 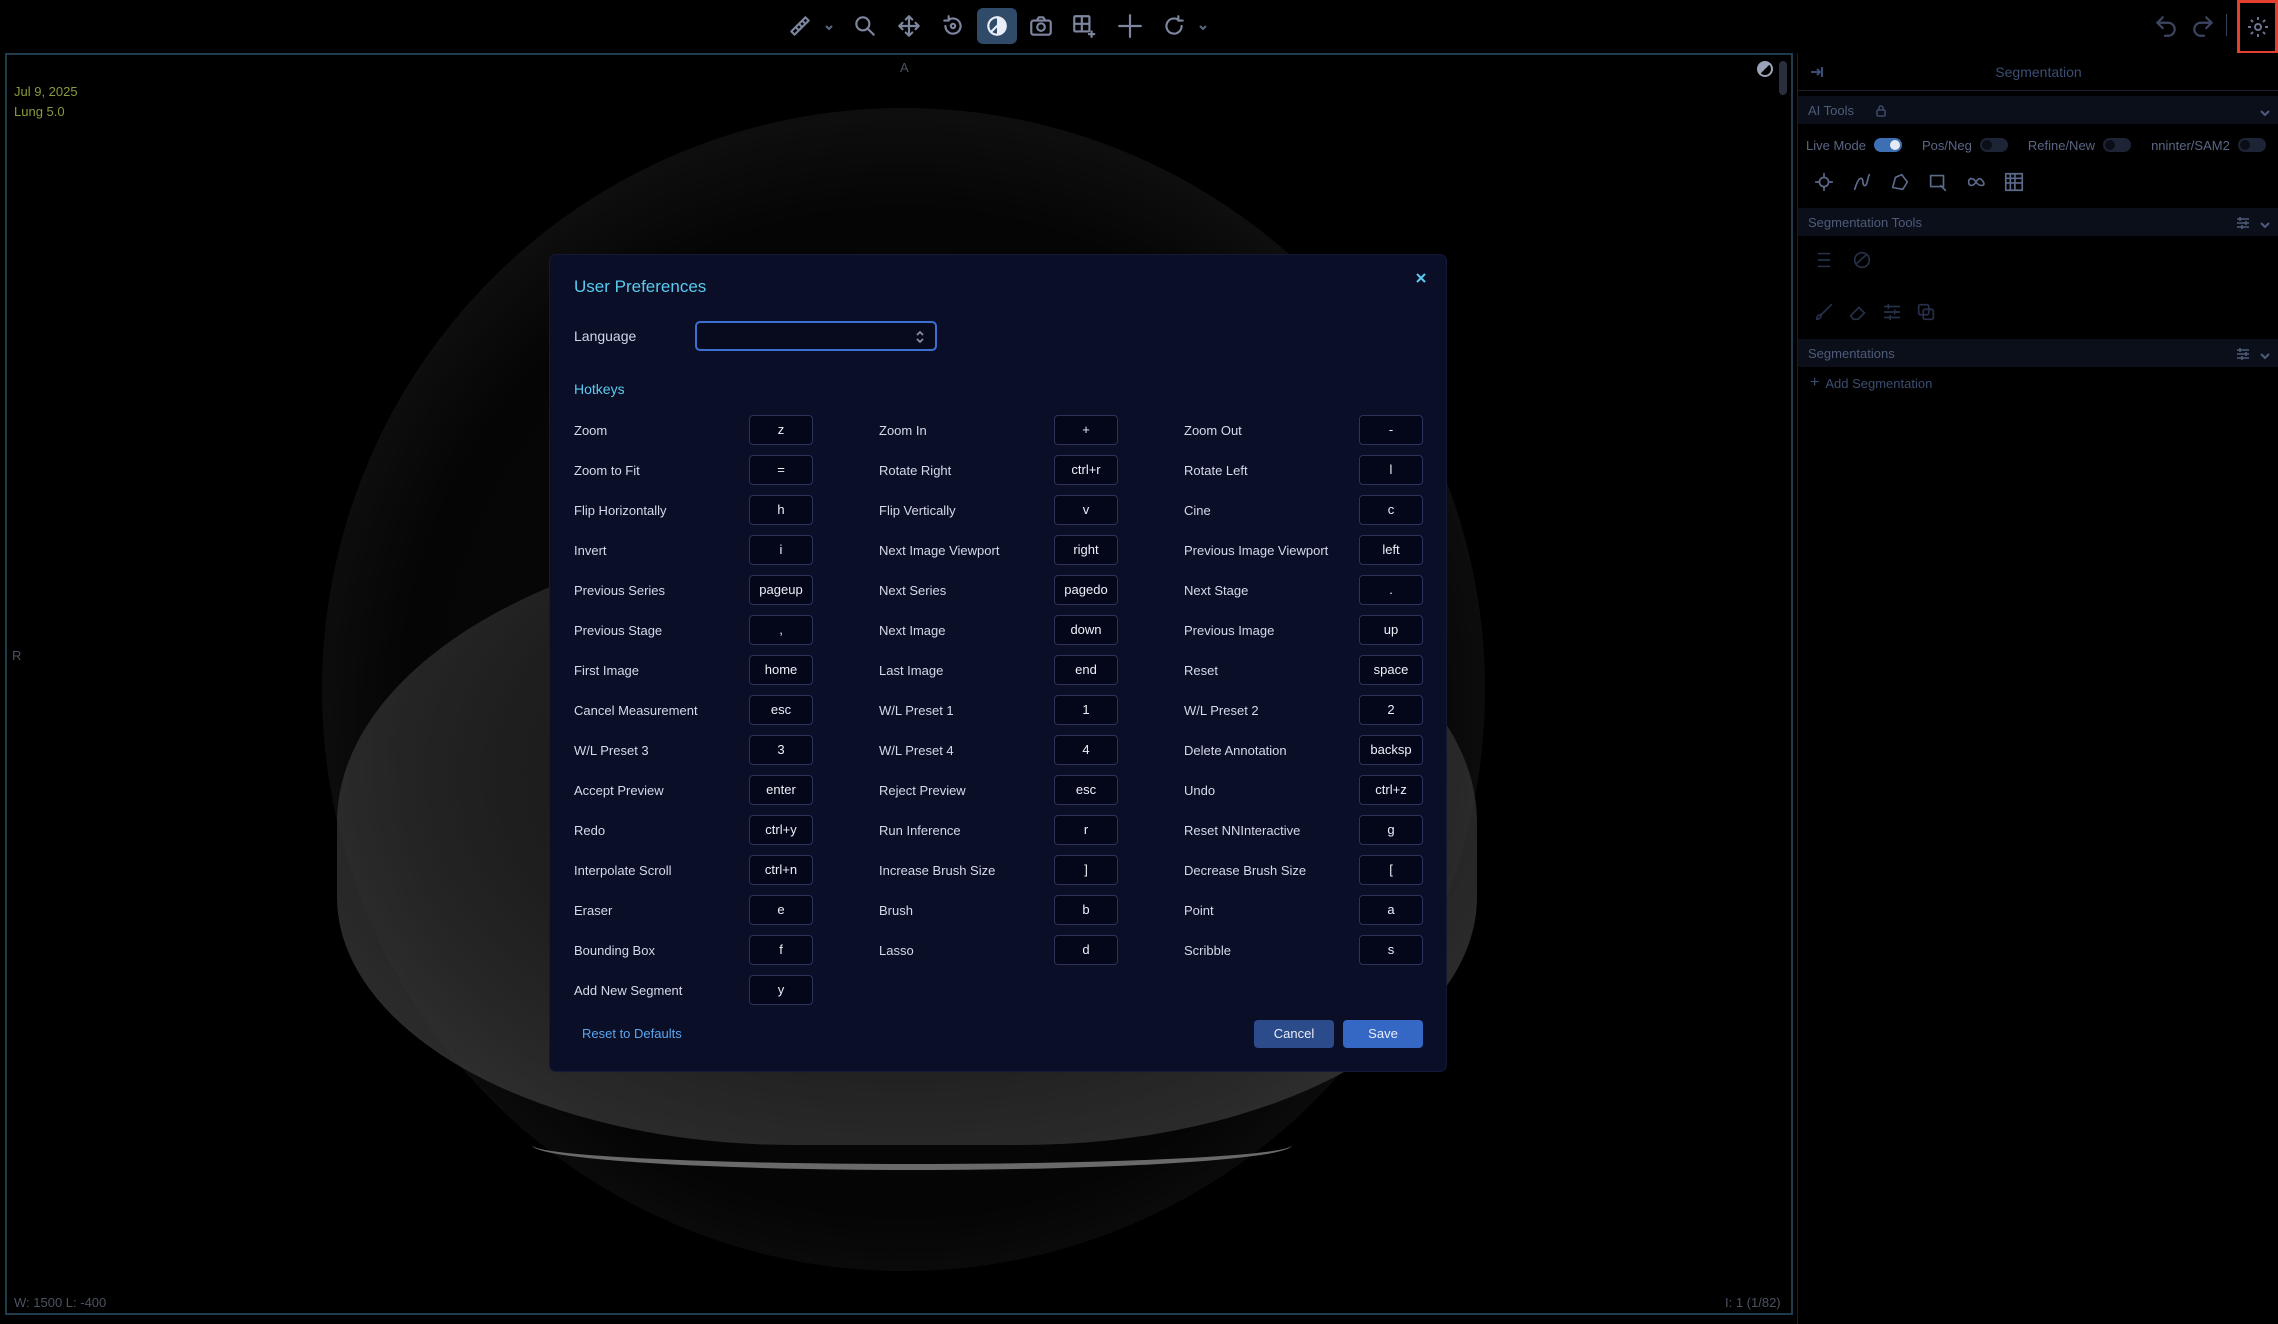 What do you see at coordinates (1383, 1034) in the screenshot?
I see `save-button: Save` at bounding box center [1383, 1034].